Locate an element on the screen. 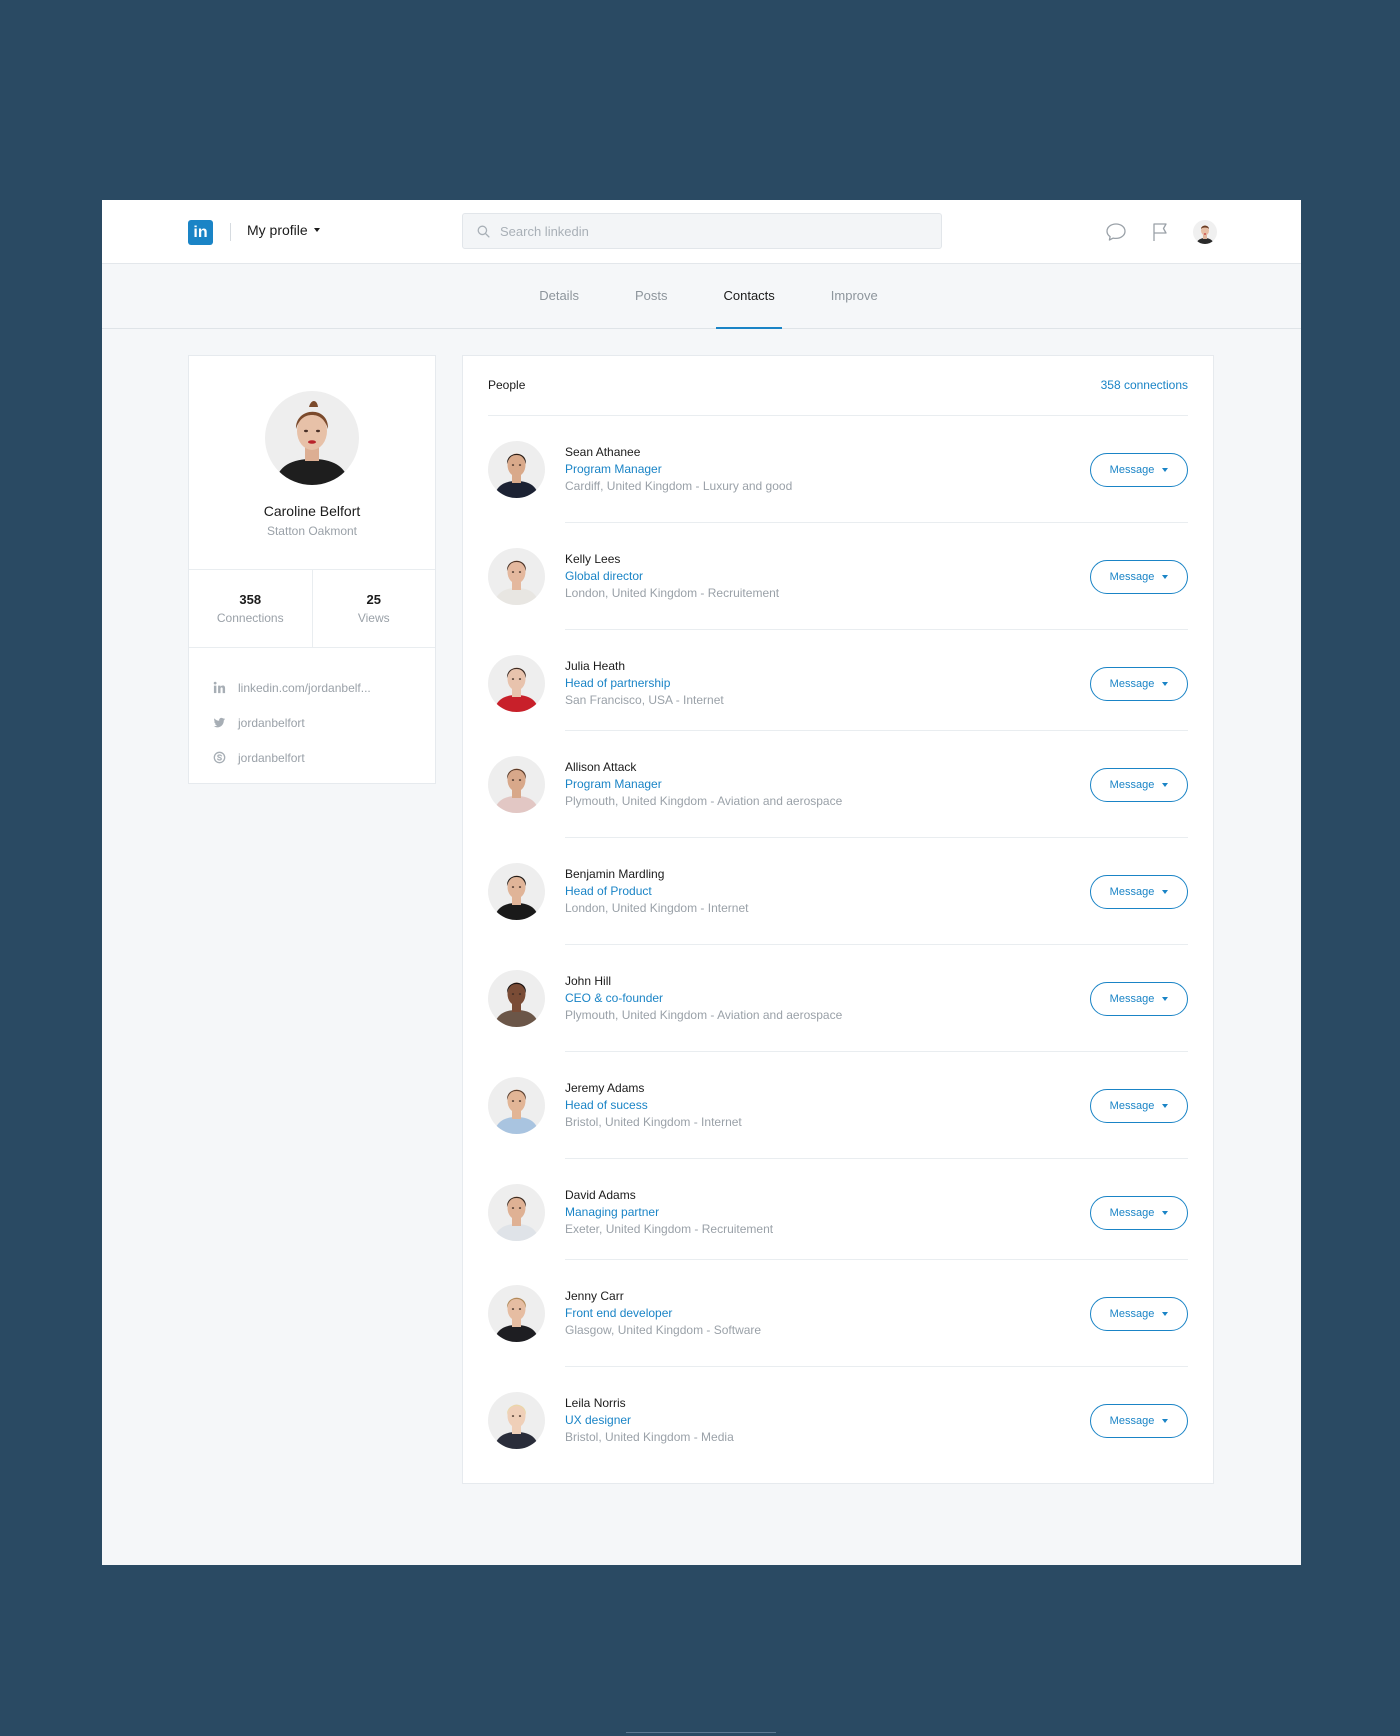 The image size is (1400, 1736). tab-contacts: Contacts is located at coordinates (749, 296).